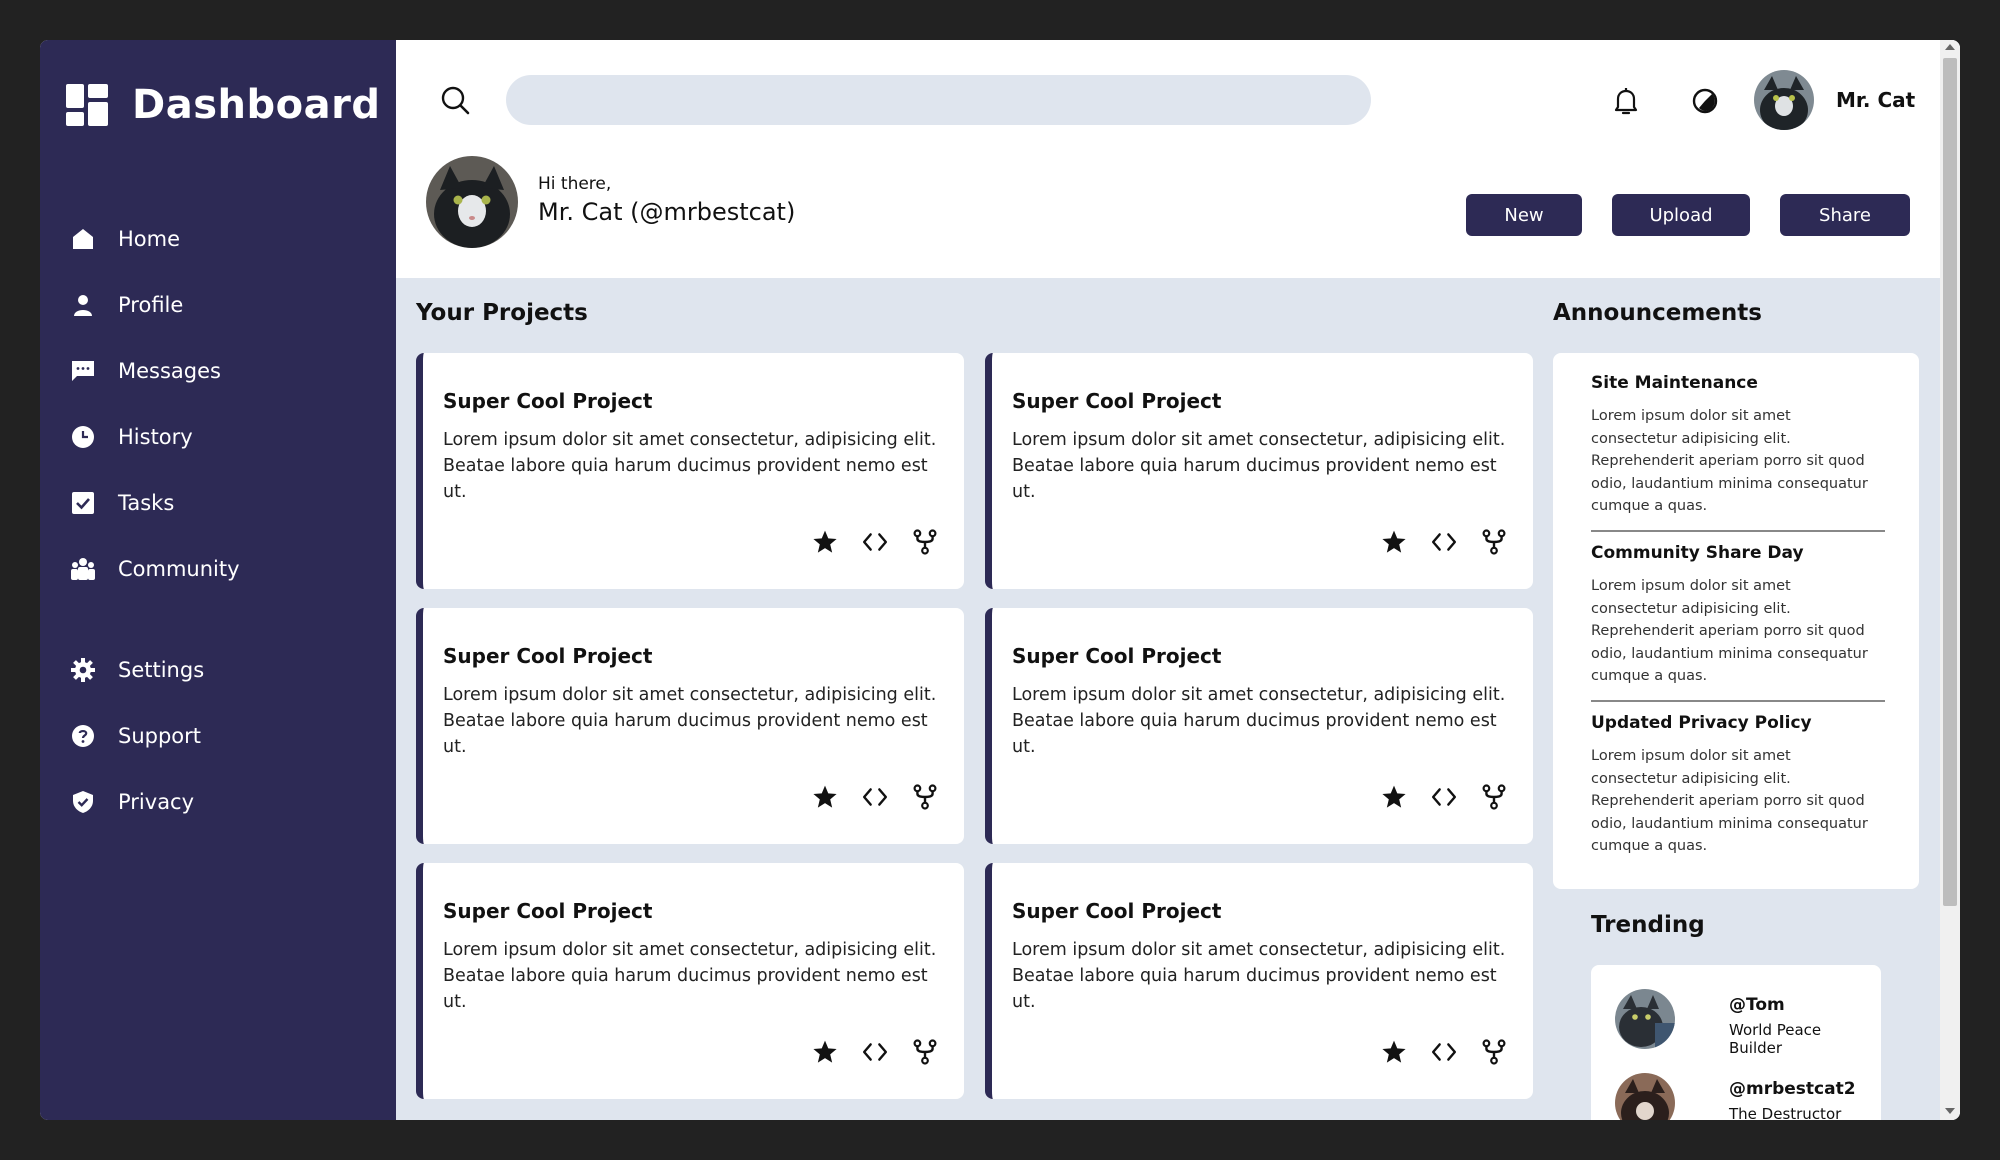 Image resolution: width=2000 pixels, height=1160 pixels. What do you see at coordinates (161, 670) in the screenshot?
I see `sidebar-item-label: Settings` at bounding box center [161, 670].